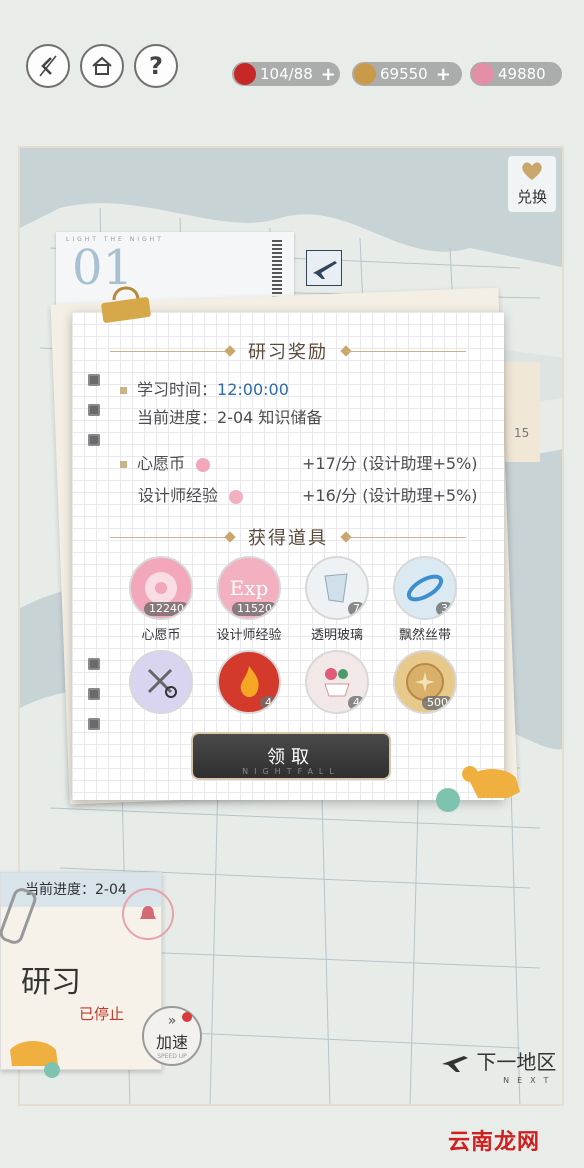  What do you see at coordinates (254, 609) in the screenshot?
I see `item-qty: 11520` at bounding box center [254, 609].